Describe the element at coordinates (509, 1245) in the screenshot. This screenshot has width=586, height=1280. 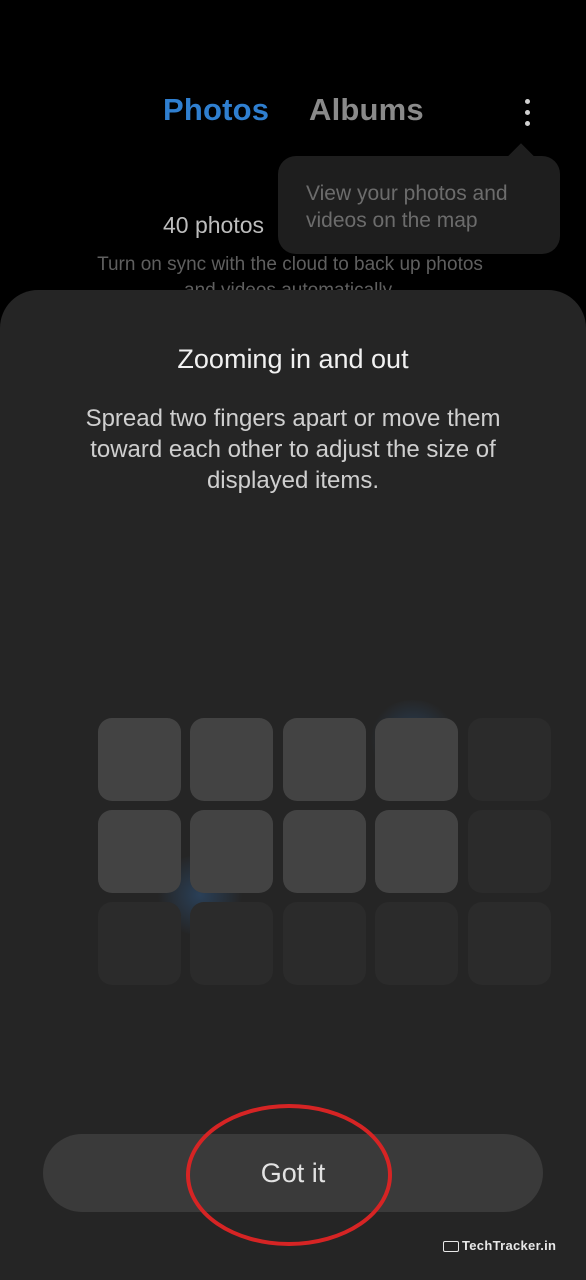
I see `watermark-text: TechTracker.in` at that location.